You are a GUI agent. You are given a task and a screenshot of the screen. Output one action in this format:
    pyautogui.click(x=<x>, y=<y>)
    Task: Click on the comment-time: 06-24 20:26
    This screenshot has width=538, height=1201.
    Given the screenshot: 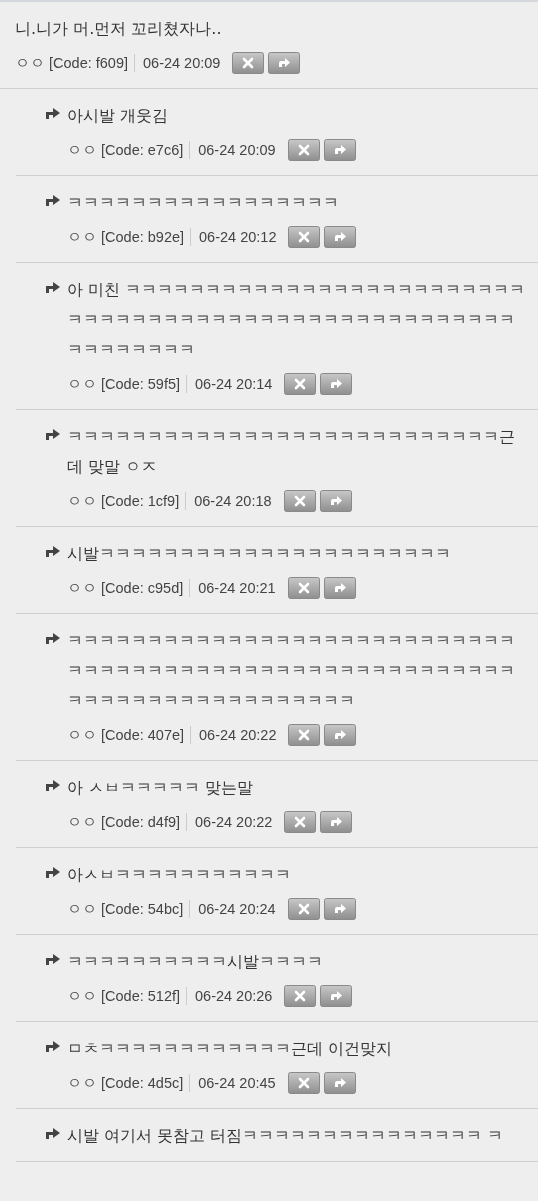 What is the action you would take?
    pyautogui.click(x=234, y=996)
    